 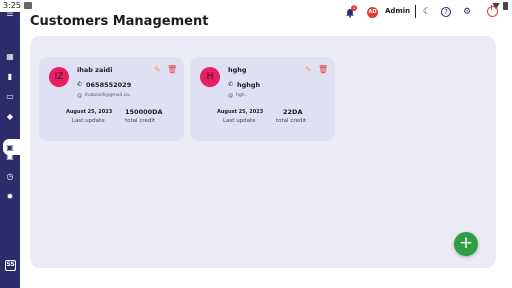 I want to click on gear-icon: ⚙, so click(x=467, y=12).